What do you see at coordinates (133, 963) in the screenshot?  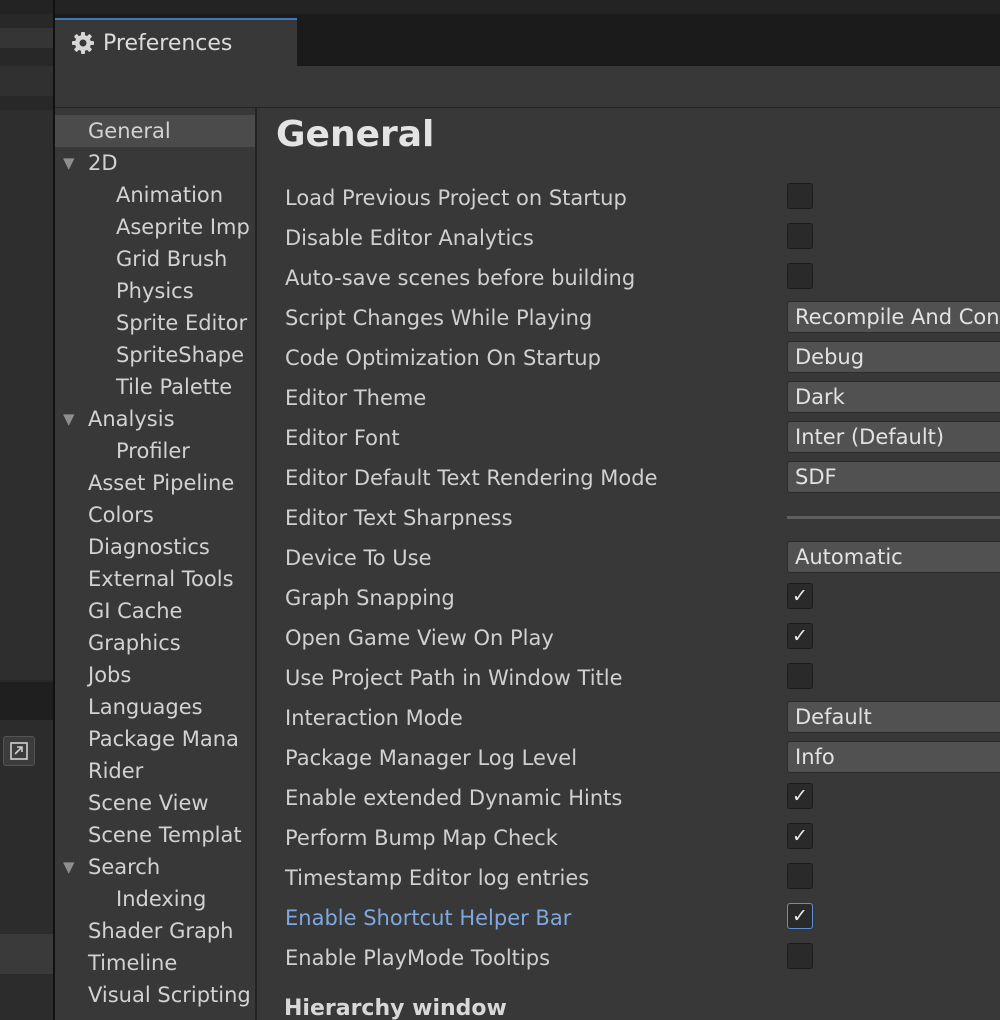 I see `sidebar-item-label: Timeline` at bounding box center [133, 963].